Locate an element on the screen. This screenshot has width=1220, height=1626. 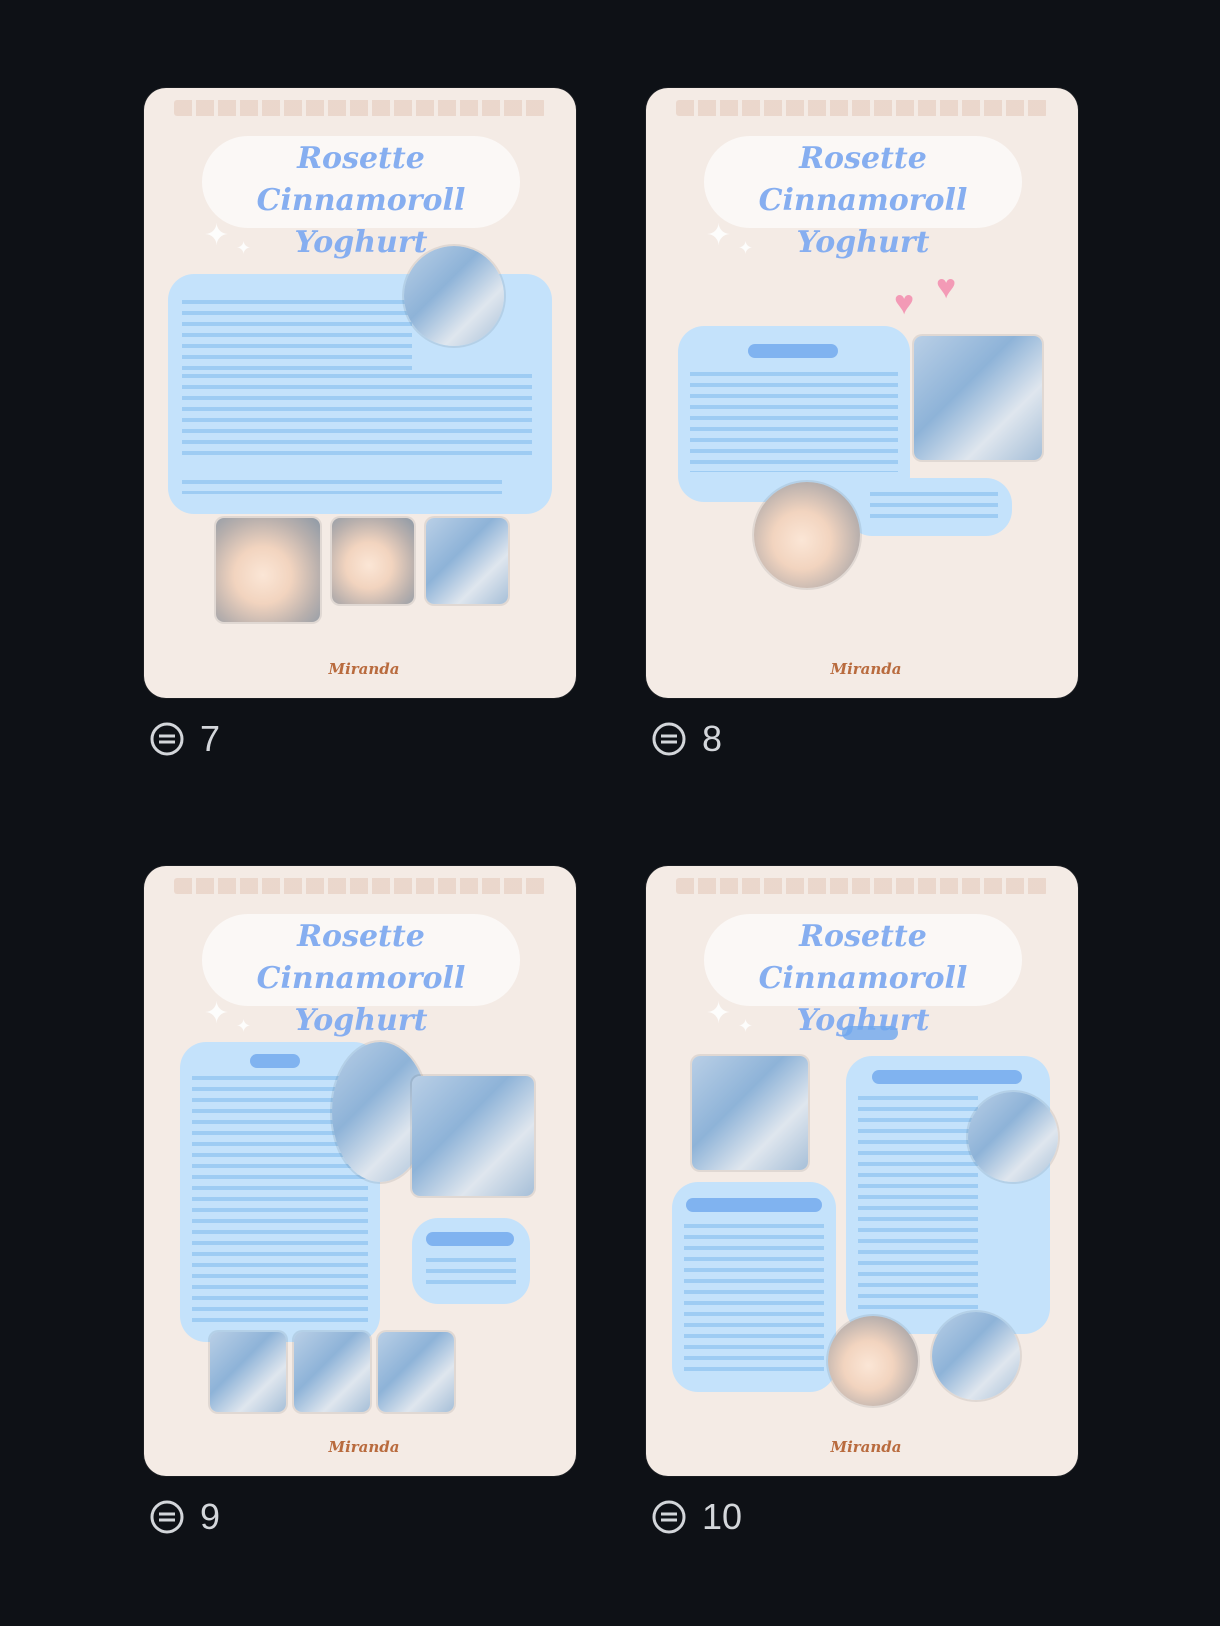
page-thumbnail-10: Rosette Cinnamoroll Yoghurt ✦ ✦ Miranda is located at coordinates (862, 1171).